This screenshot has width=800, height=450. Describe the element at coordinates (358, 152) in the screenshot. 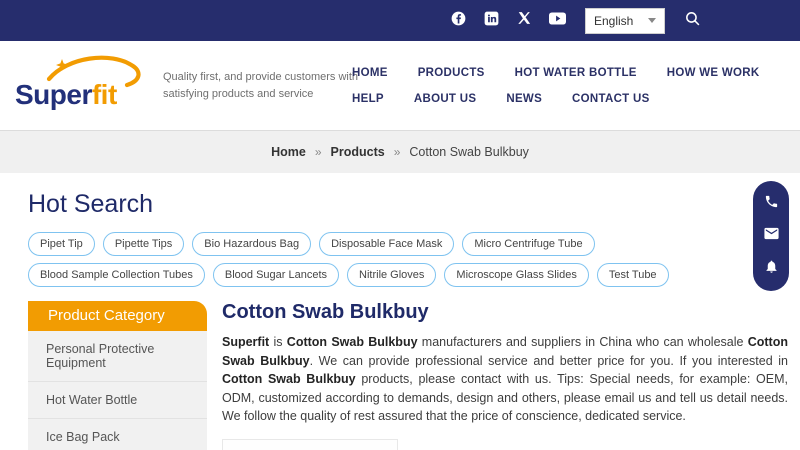

I see `breadcrumb-products: Products` at that location.